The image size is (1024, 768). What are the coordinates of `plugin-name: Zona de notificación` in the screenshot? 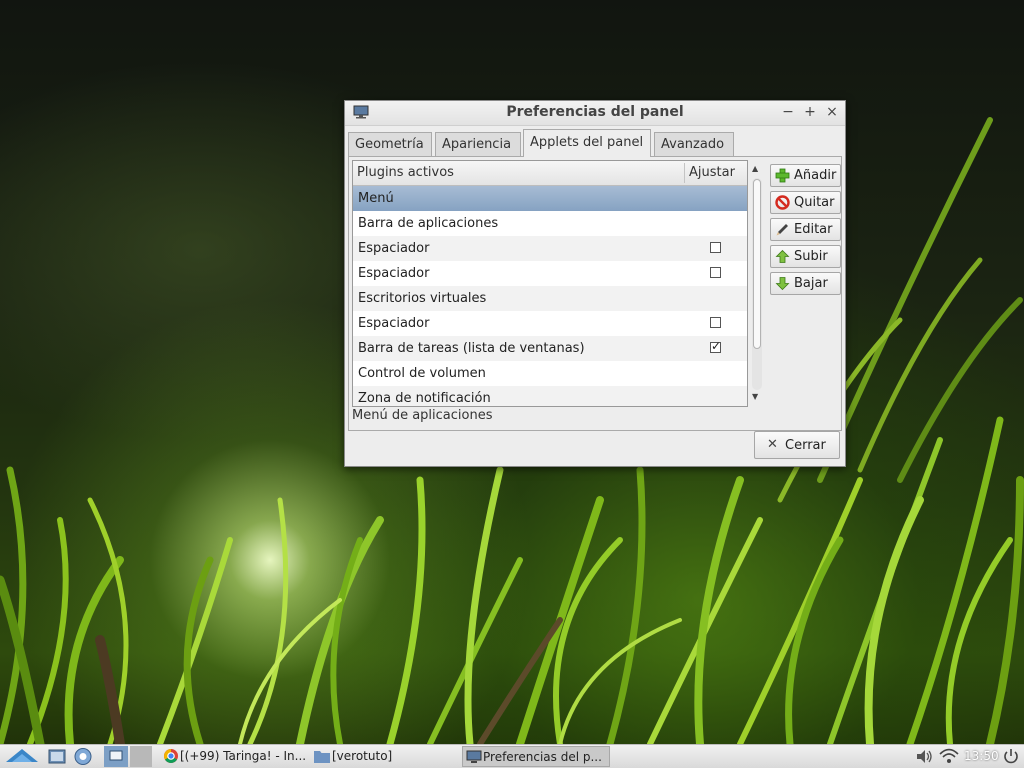 It's located at (424, 398).